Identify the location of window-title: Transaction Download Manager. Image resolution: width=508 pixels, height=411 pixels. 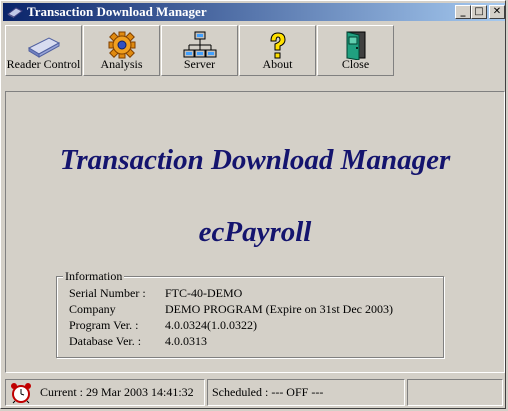
(117, 11).